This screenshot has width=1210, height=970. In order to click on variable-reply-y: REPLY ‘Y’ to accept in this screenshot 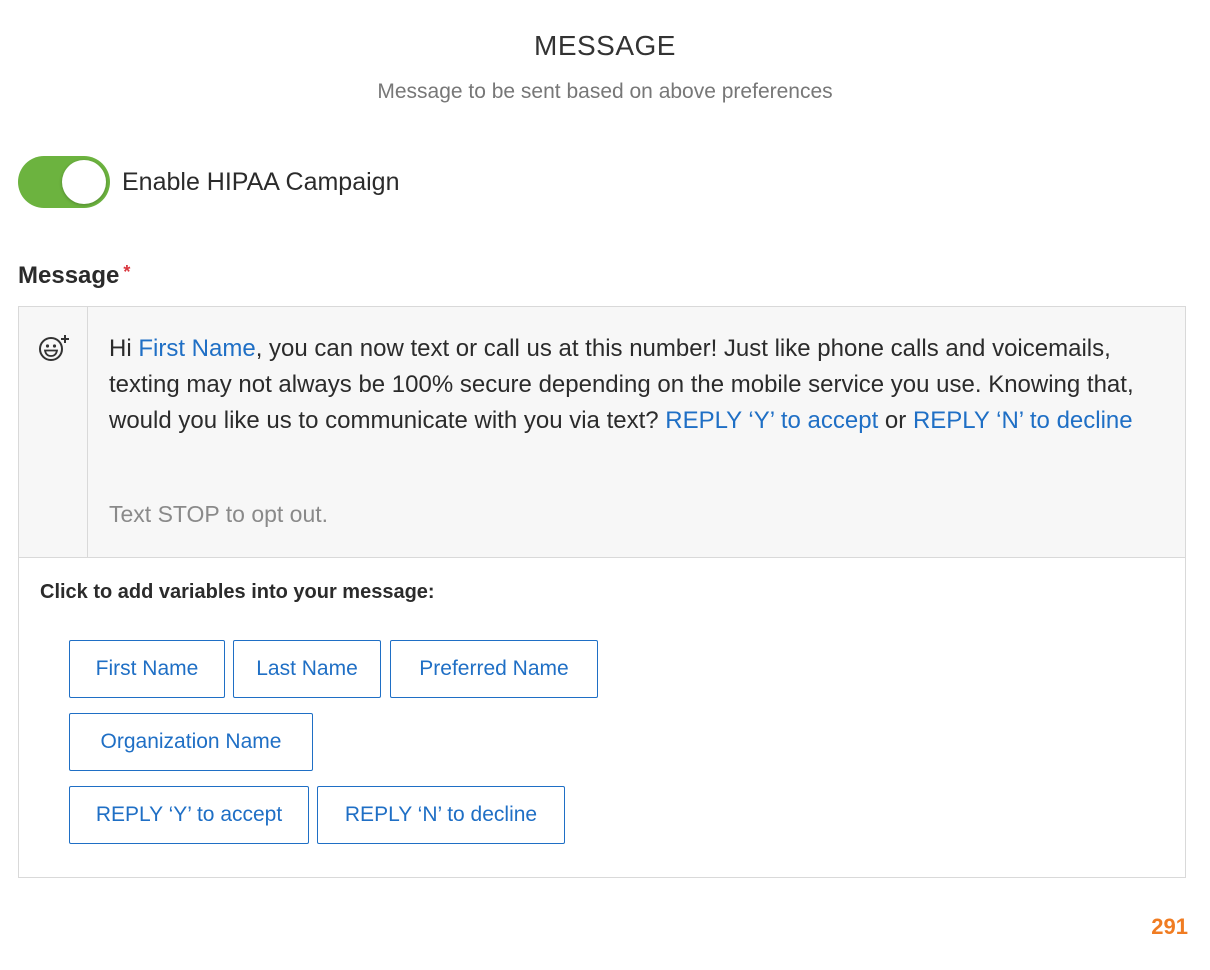, I will do `click(771, 420)`.